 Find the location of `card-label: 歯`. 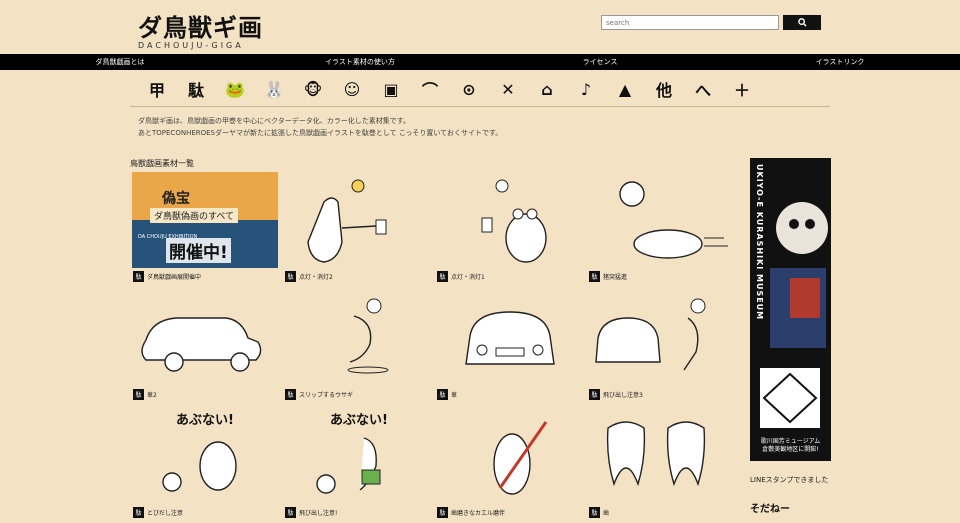

card-label: 歯 is located at coordinates (606, 513).